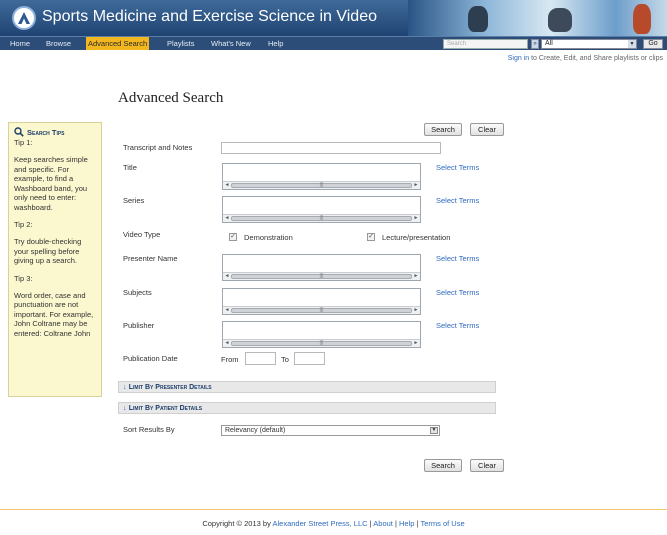 Image resolution: width=667 pixels, height=535 pixels. What do you see at coordinates (181, 43) in the screenshot?
I see `nav-playlists: Playlists` at bounding box center [181, 43].